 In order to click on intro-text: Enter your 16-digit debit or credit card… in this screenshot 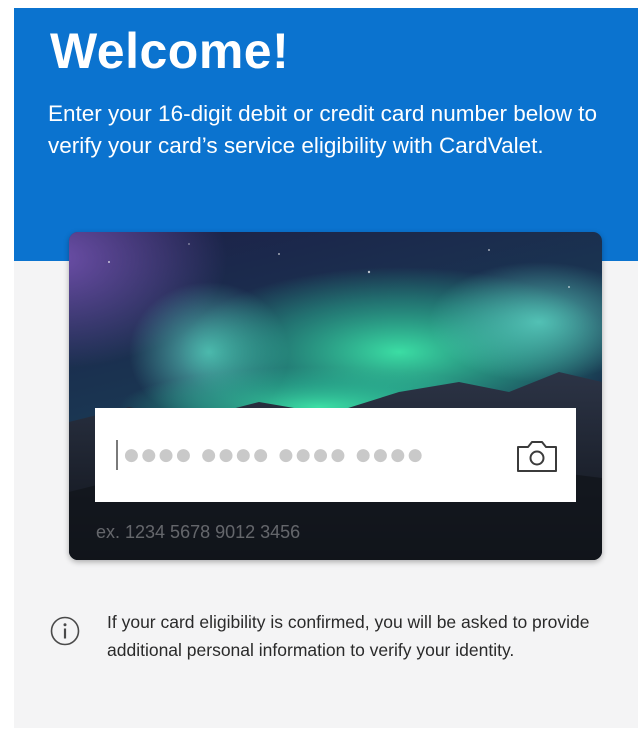, I will do `click(323, 129)`.